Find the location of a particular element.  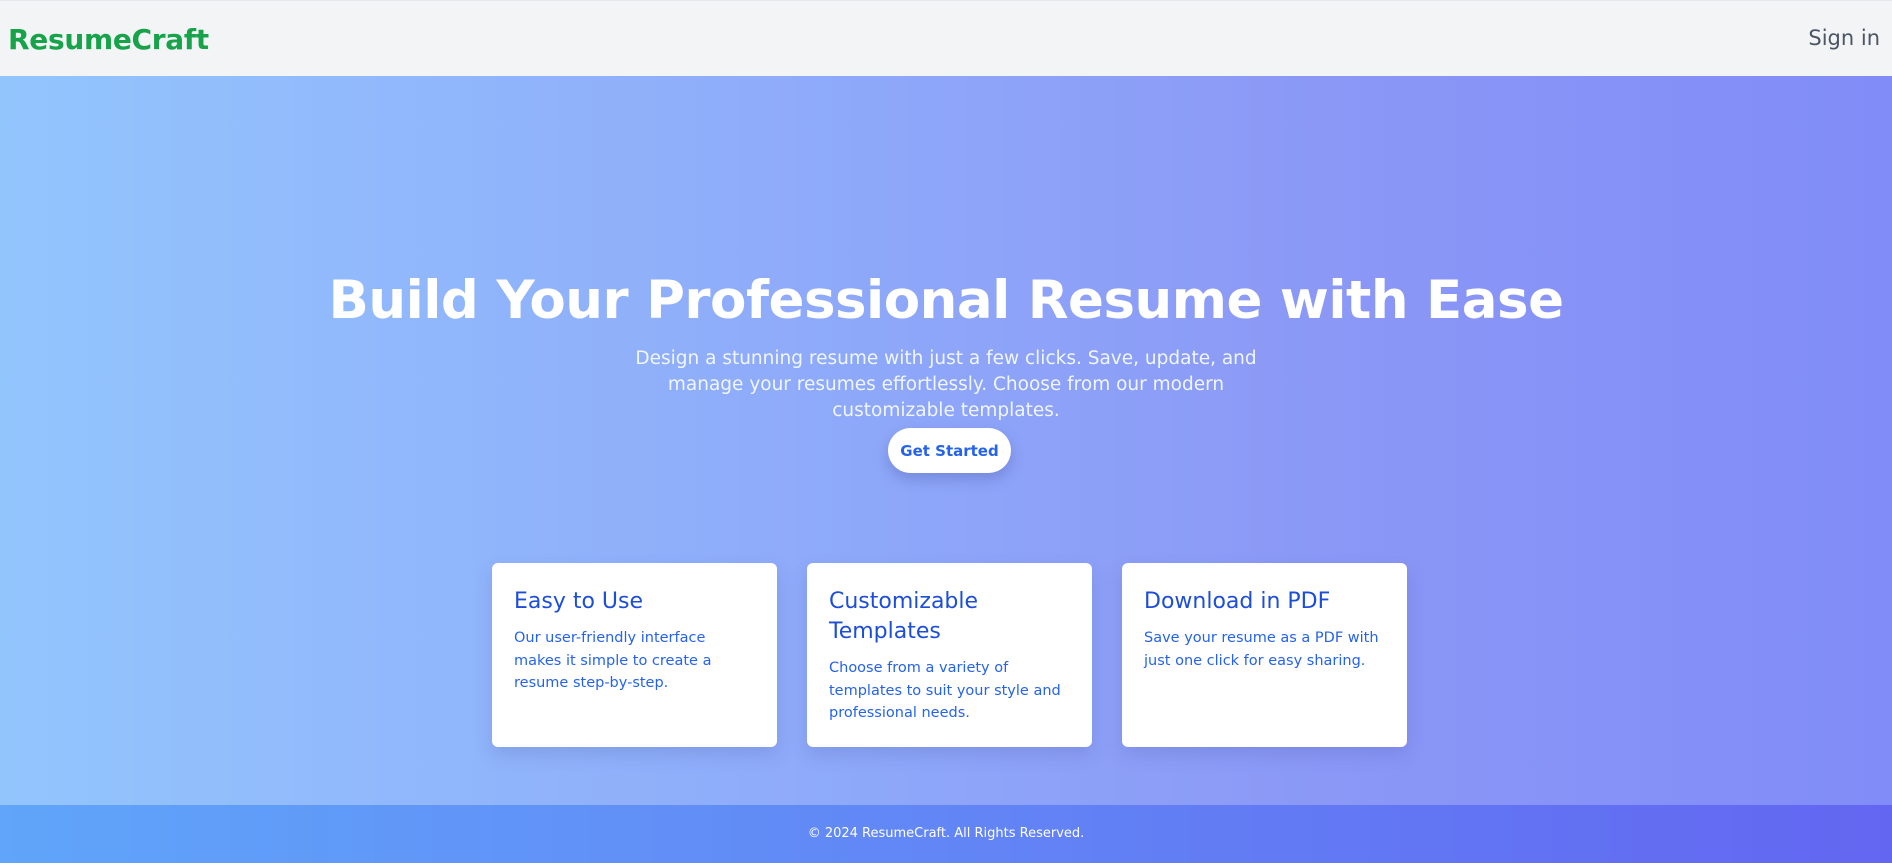

feature-title: Download in PDF is located at coordinates (1237, 601).